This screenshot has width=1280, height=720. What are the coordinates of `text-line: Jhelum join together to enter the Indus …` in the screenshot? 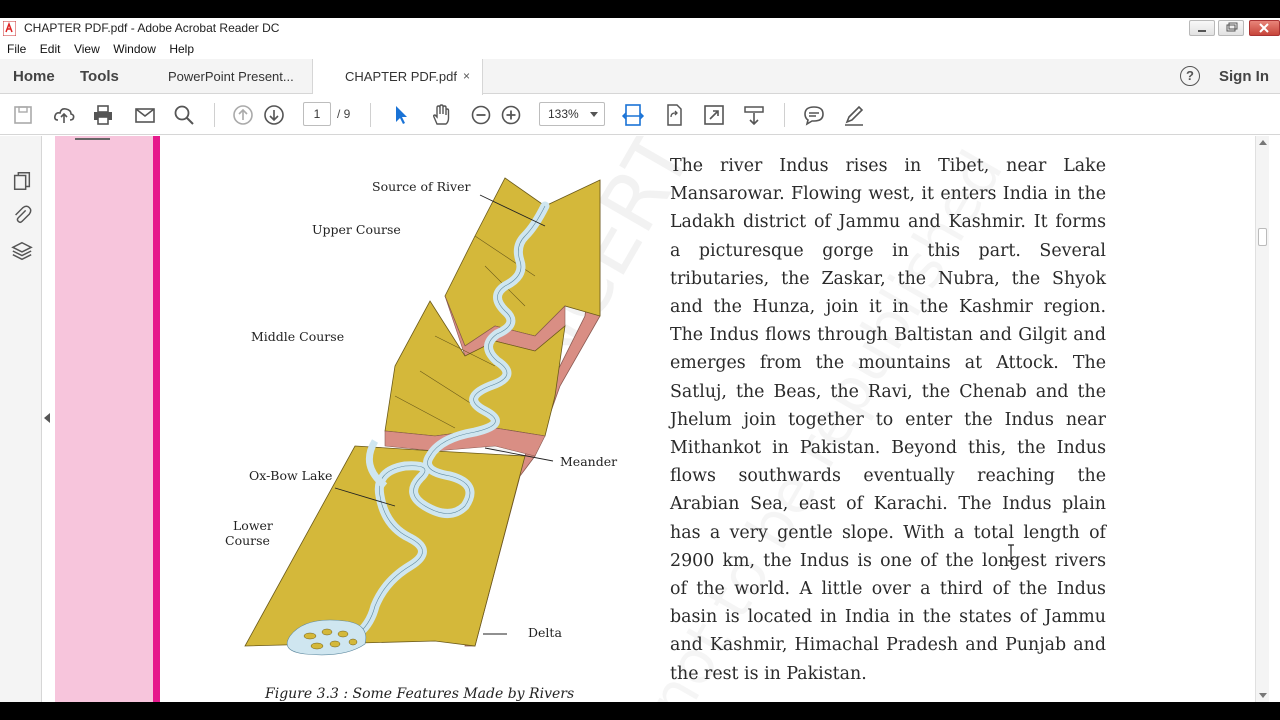 It's located at (888, 419).